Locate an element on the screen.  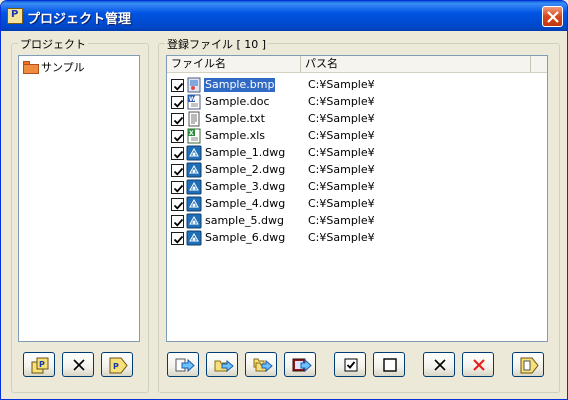
remove-all-button is located at coordinates (478, 364).